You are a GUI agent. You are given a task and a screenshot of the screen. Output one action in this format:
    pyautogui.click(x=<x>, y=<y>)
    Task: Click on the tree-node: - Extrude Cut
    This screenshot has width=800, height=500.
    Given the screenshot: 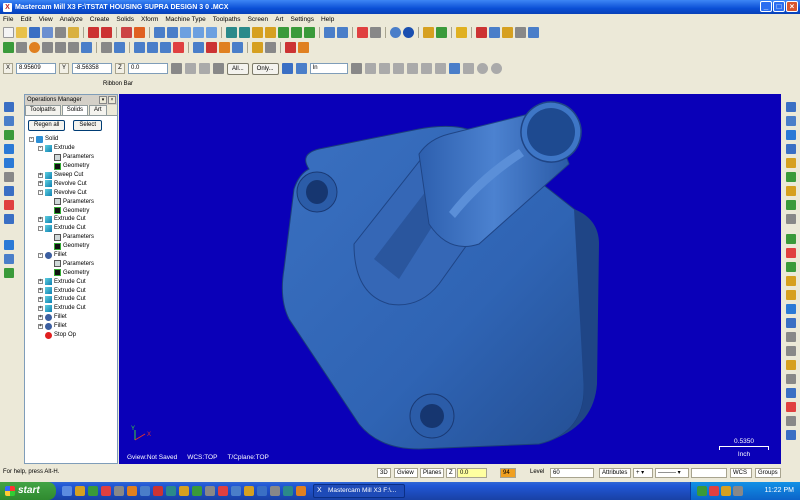 What is the action you would take?
    pyautogui.click(x=73, y=228)
    